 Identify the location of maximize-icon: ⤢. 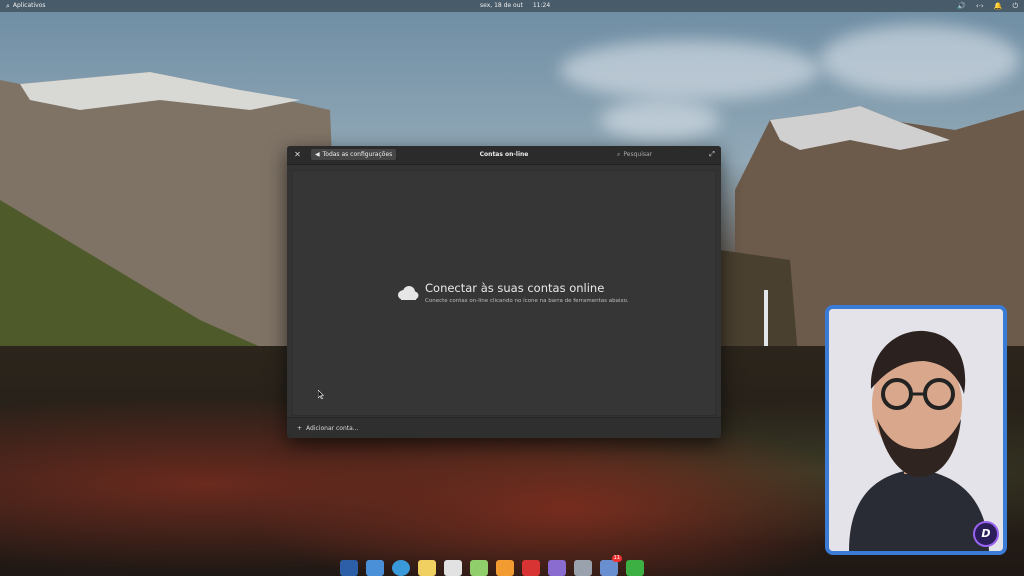
(712, 154).